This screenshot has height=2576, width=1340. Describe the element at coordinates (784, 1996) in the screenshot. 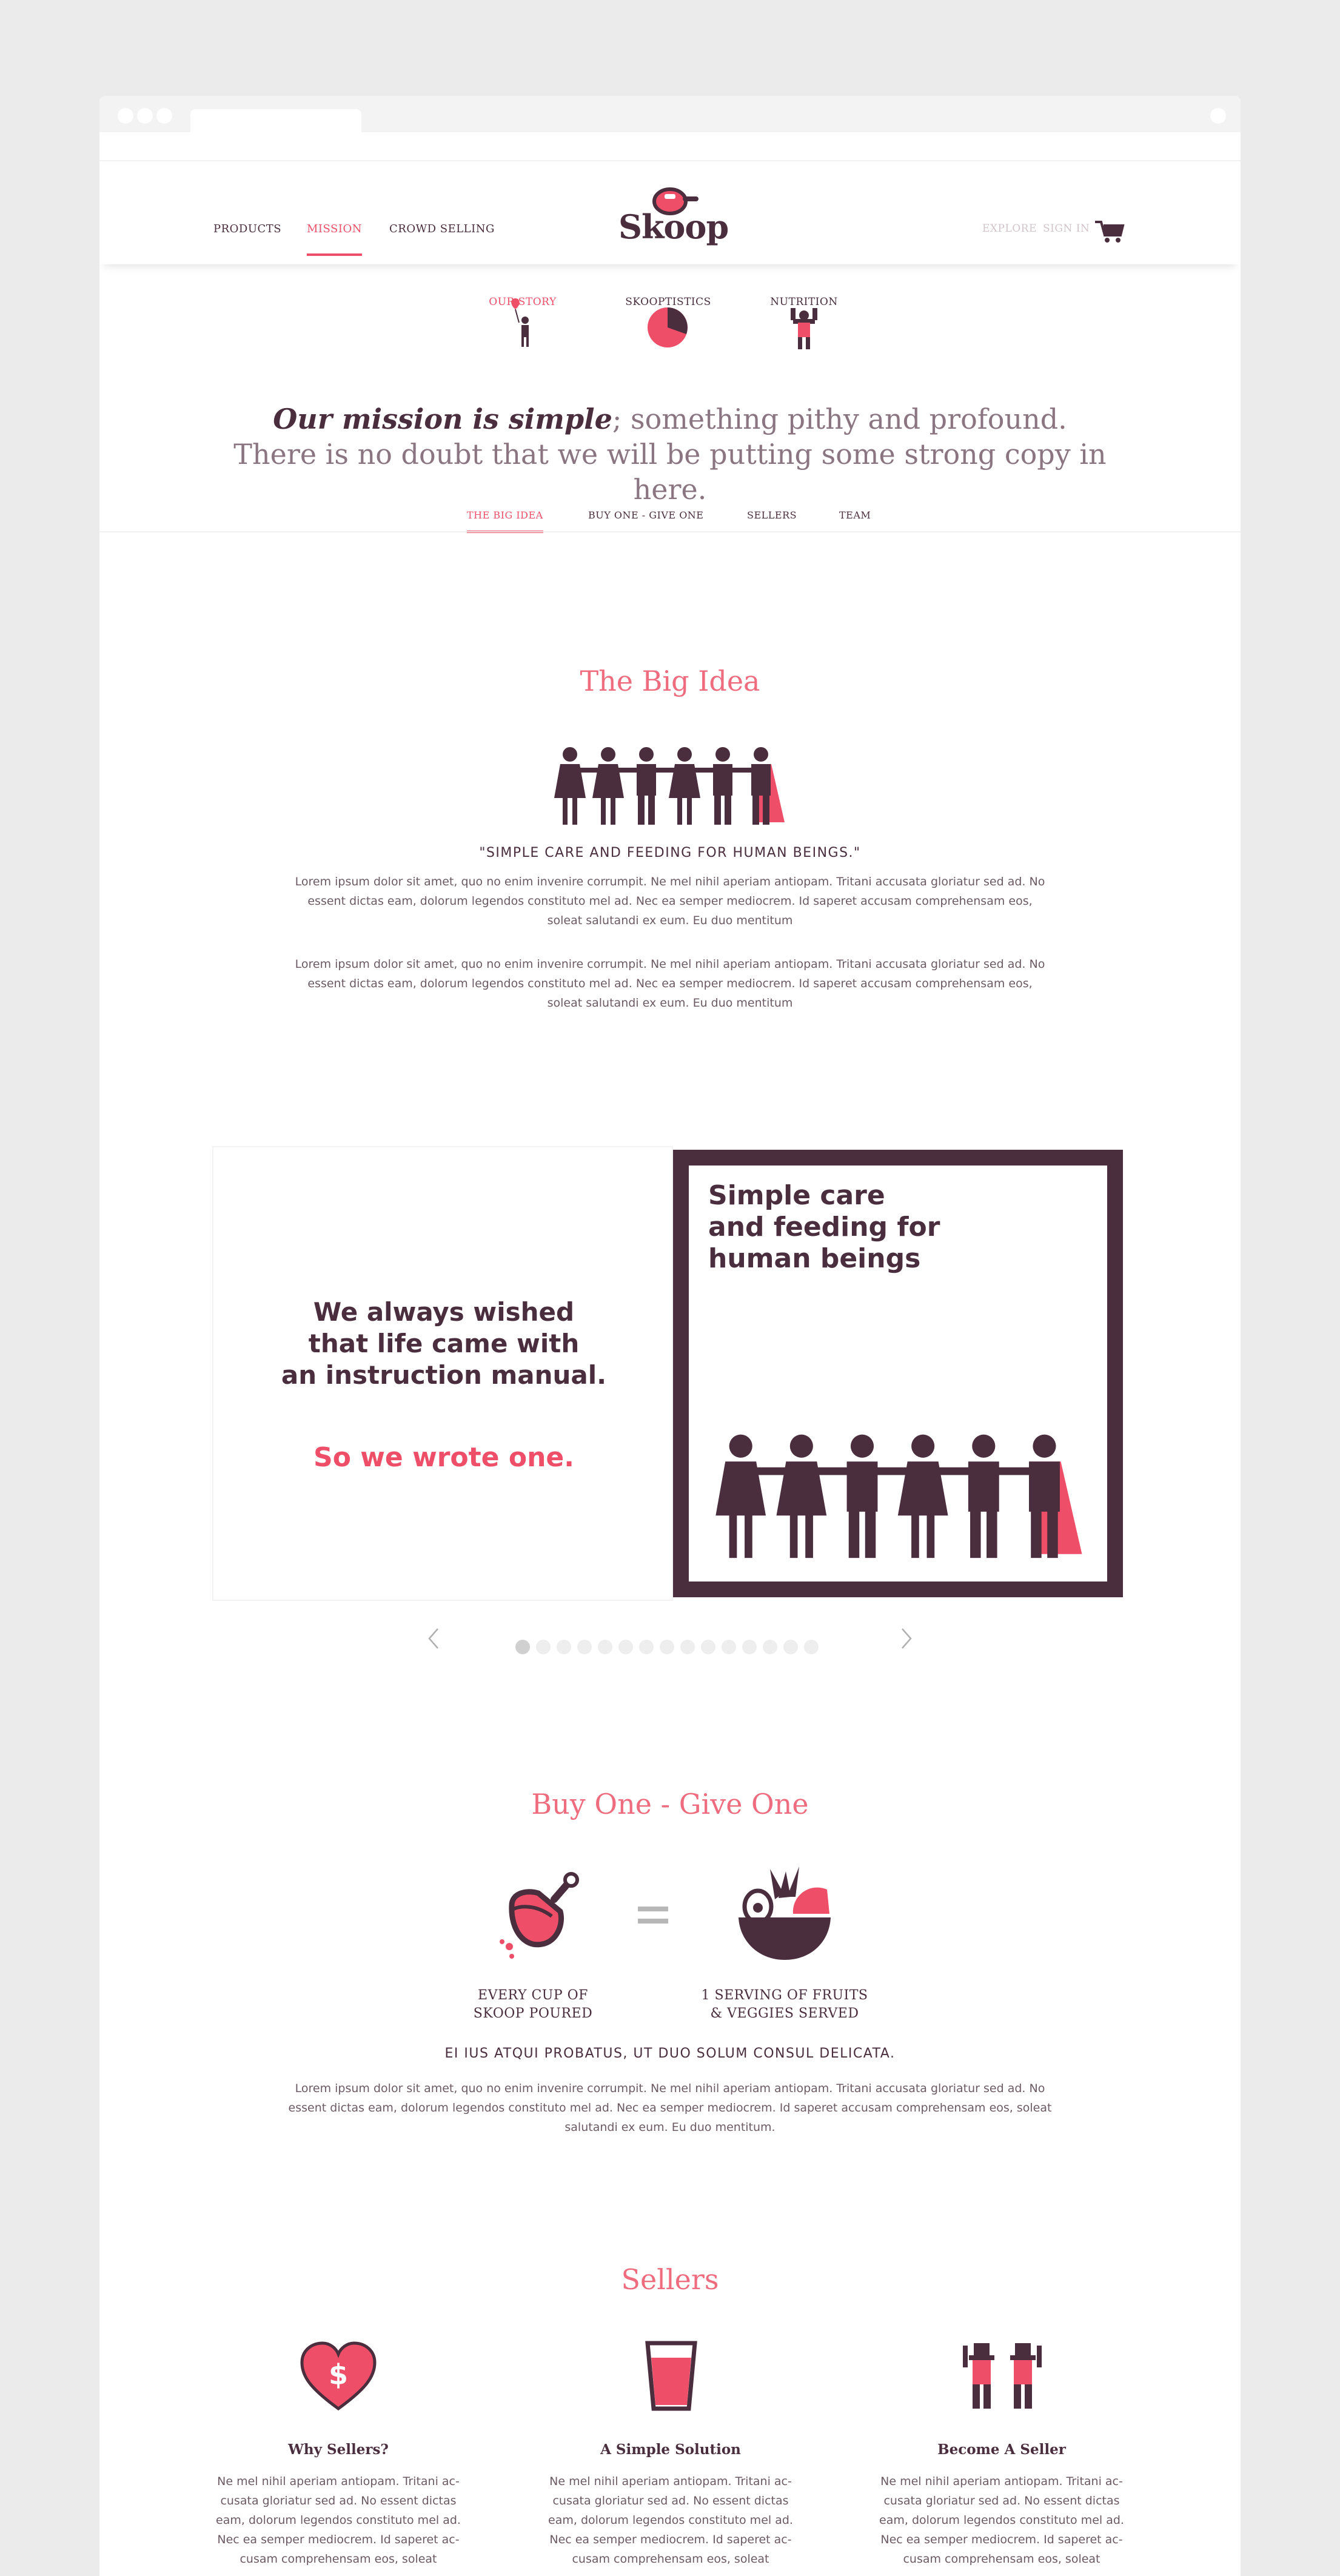

I see `bogo-right-line-1: 1 SERVING OF FRUITS` at that location.